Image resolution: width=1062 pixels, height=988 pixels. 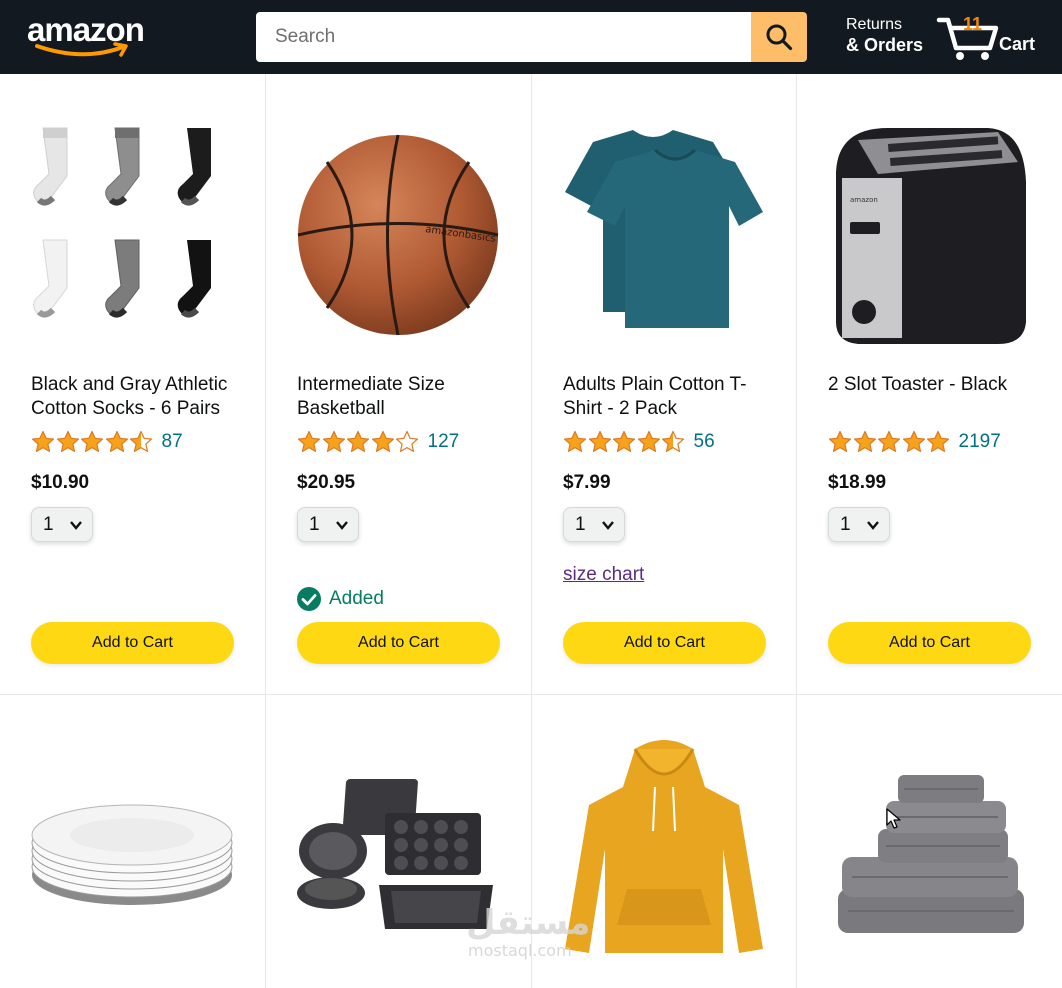 What do you see at coordinates (864, 200) in the screenshot?
I see `svg-text: amazon` at bounding box center [864, 200].